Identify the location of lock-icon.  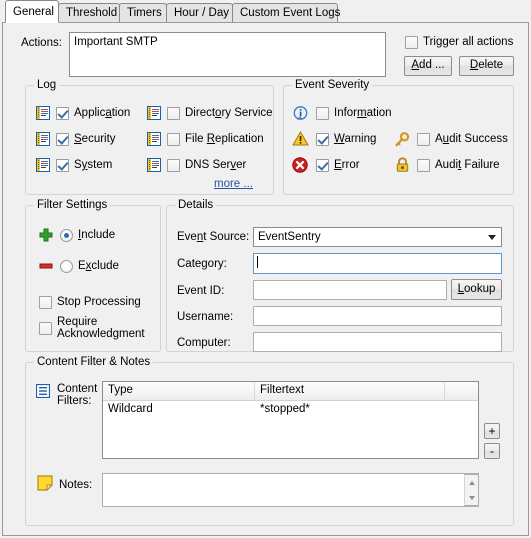
(402, 164).